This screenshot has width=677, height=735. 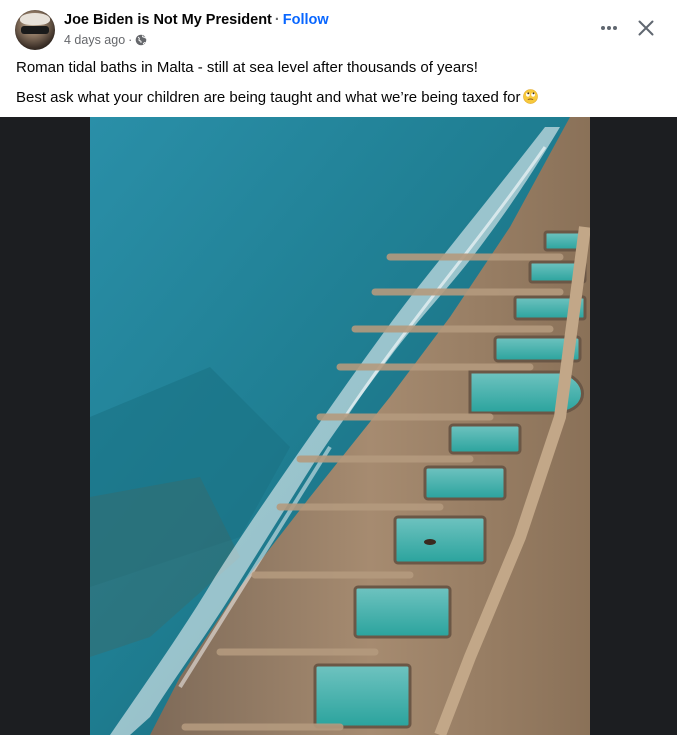 I want to click on avatar-hair, so click(x=35, y=19).